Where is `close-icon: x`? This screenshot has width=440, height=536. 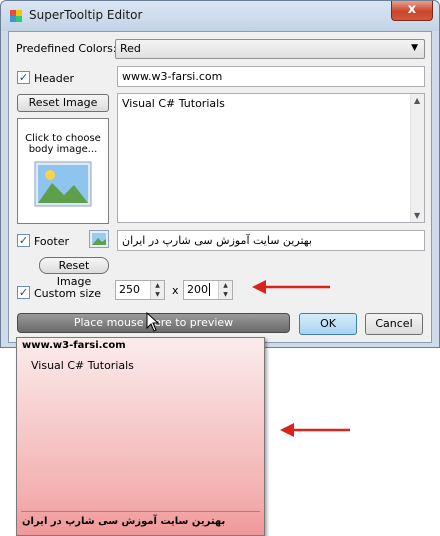
close-icon: x is located at coordinates (412, 9).